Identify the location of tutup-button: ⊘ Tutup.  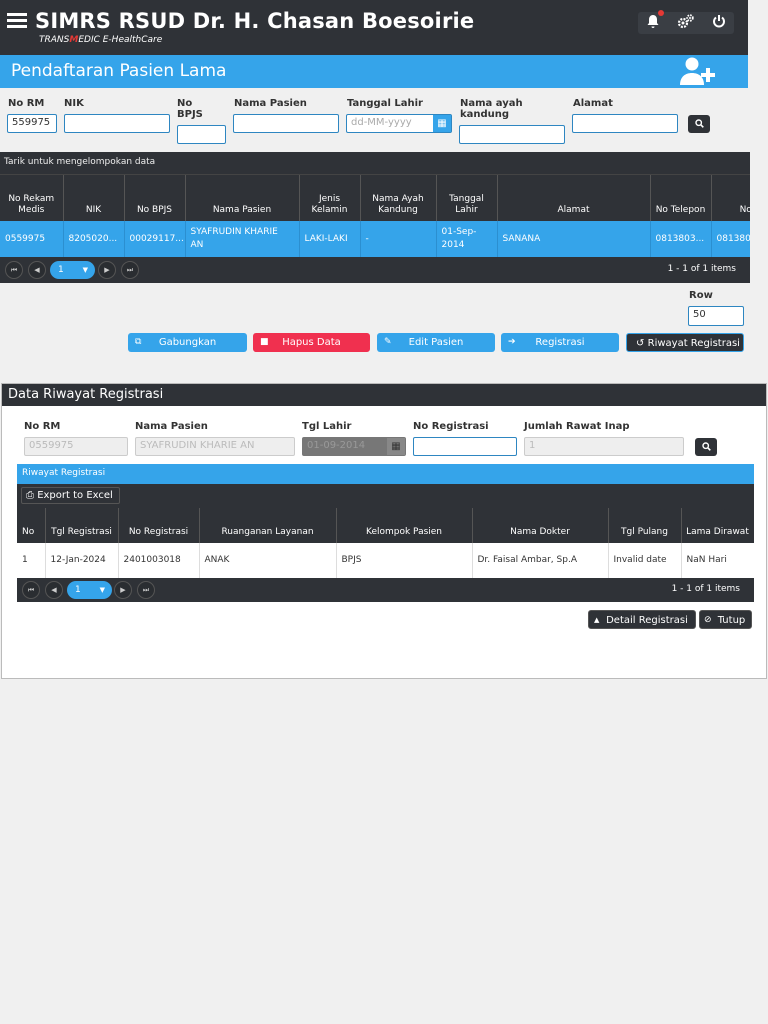
(725, 619).